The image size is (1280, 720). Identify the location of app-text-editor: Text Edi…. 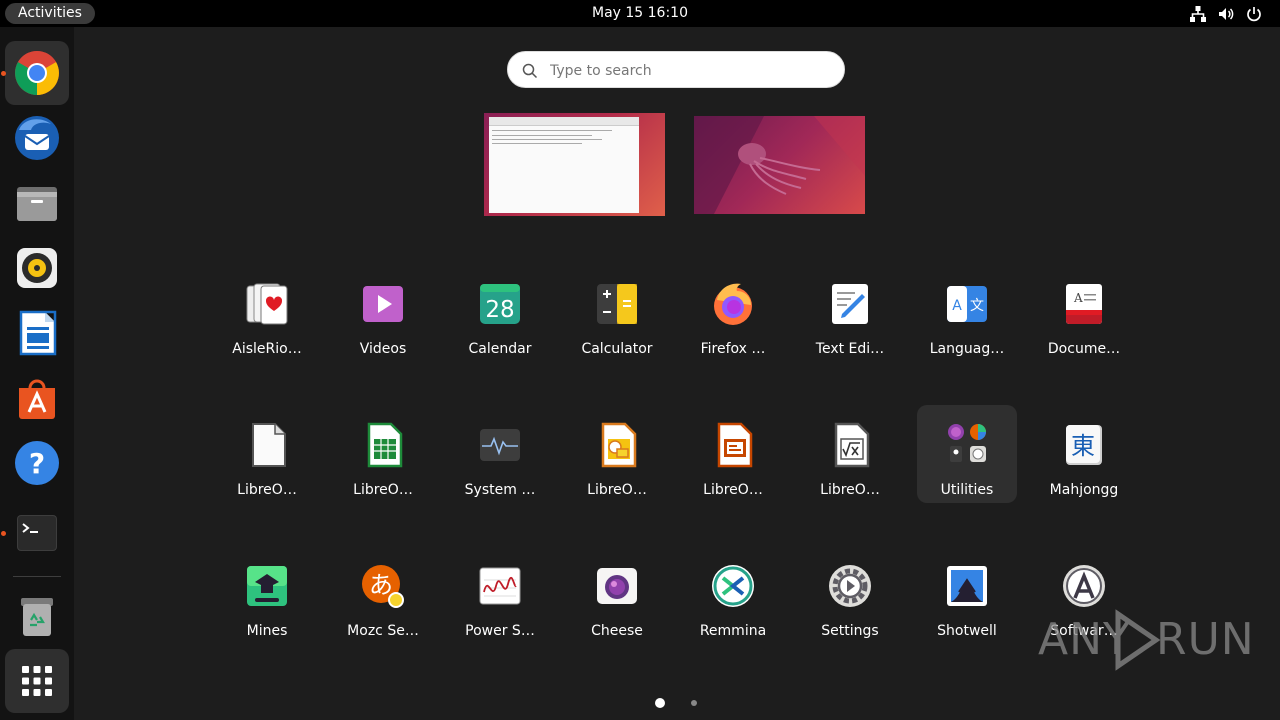
(850, 321).